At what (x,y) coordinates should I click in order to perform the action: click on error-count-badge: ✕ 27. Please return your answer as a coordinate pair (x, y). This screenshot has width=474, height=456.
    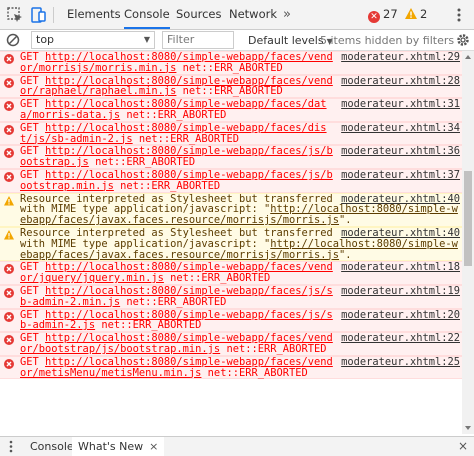
    Looking at the image, I should click on (383, 14).